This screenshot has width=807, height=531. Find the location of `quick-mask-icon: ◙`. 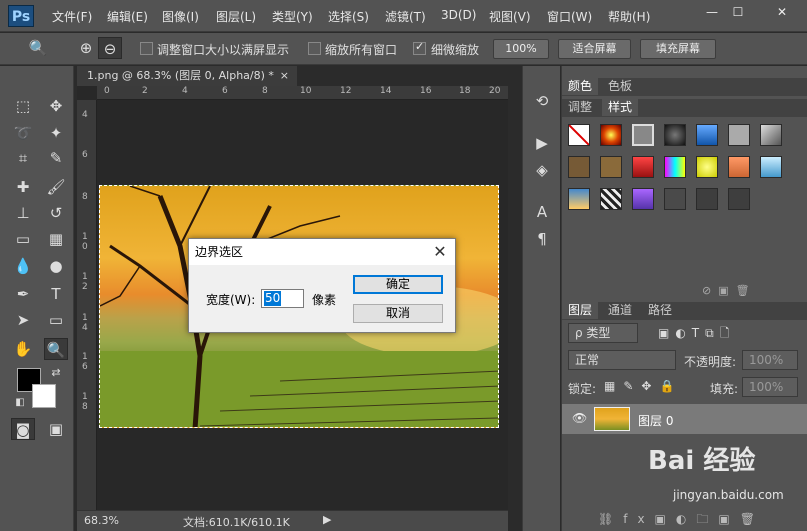

quick-mask-icon: ◙ is located at coordinates (23, 429).